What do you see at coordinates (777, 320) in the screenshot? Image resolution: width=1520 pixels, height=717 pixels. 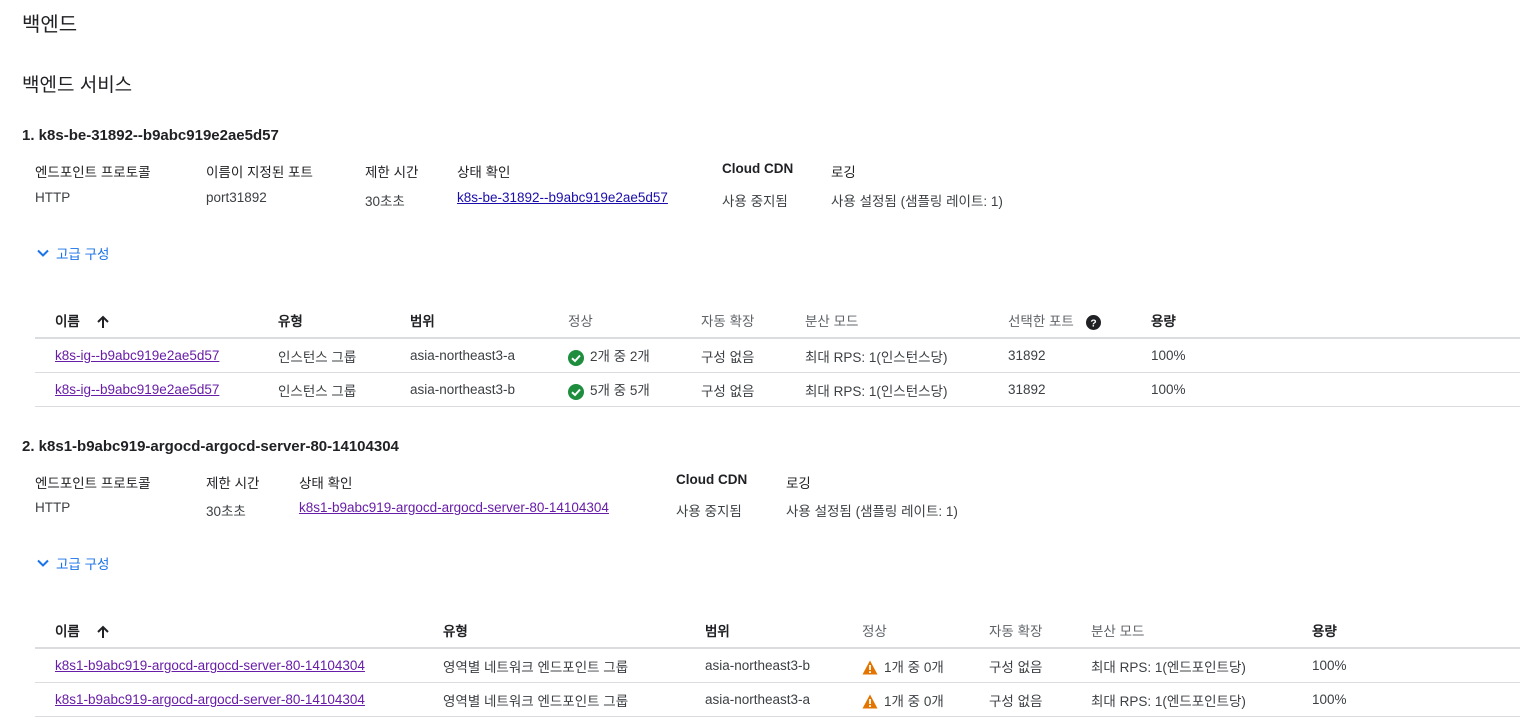 I see `table-header-row: 이름 유형 범위 정상 자동 확장 분산 모드 선택한 포트 ? 용량` at bounding box center [777, 320].